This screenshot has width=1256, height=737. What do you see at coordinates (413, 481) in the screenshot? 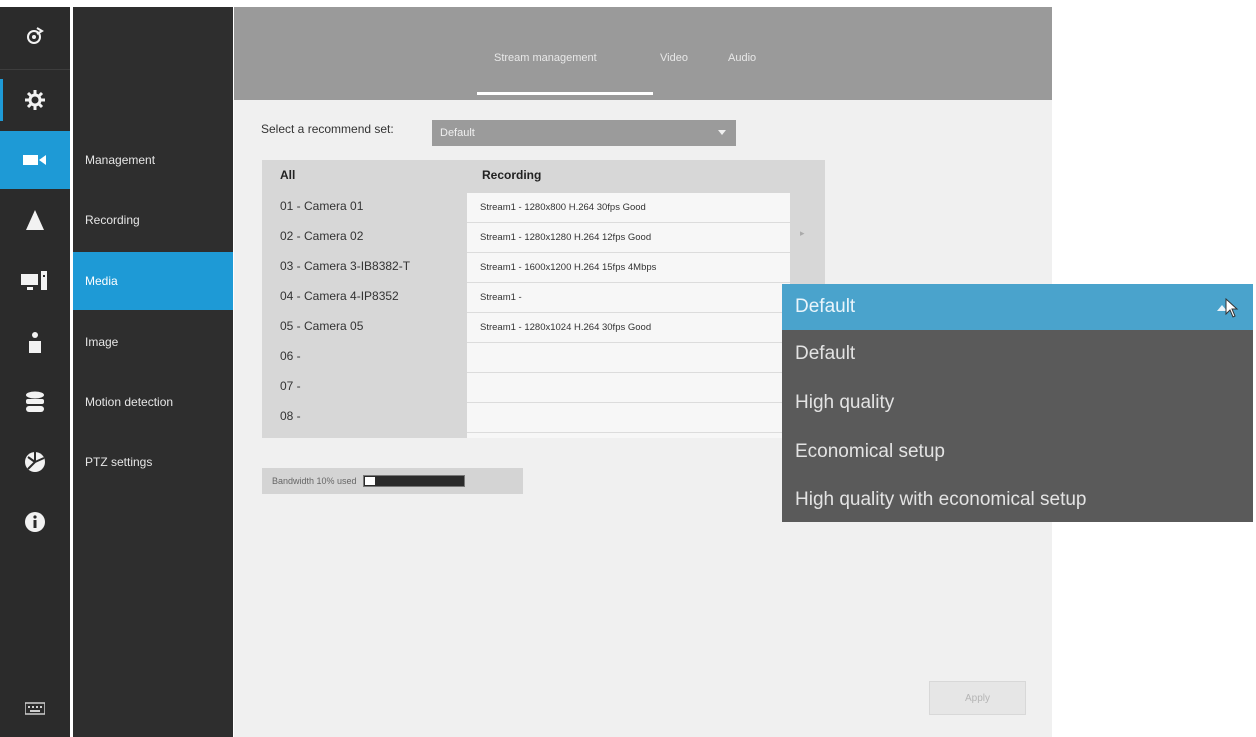
I see `bandwidth-bar` at bounding box center [413, 481].